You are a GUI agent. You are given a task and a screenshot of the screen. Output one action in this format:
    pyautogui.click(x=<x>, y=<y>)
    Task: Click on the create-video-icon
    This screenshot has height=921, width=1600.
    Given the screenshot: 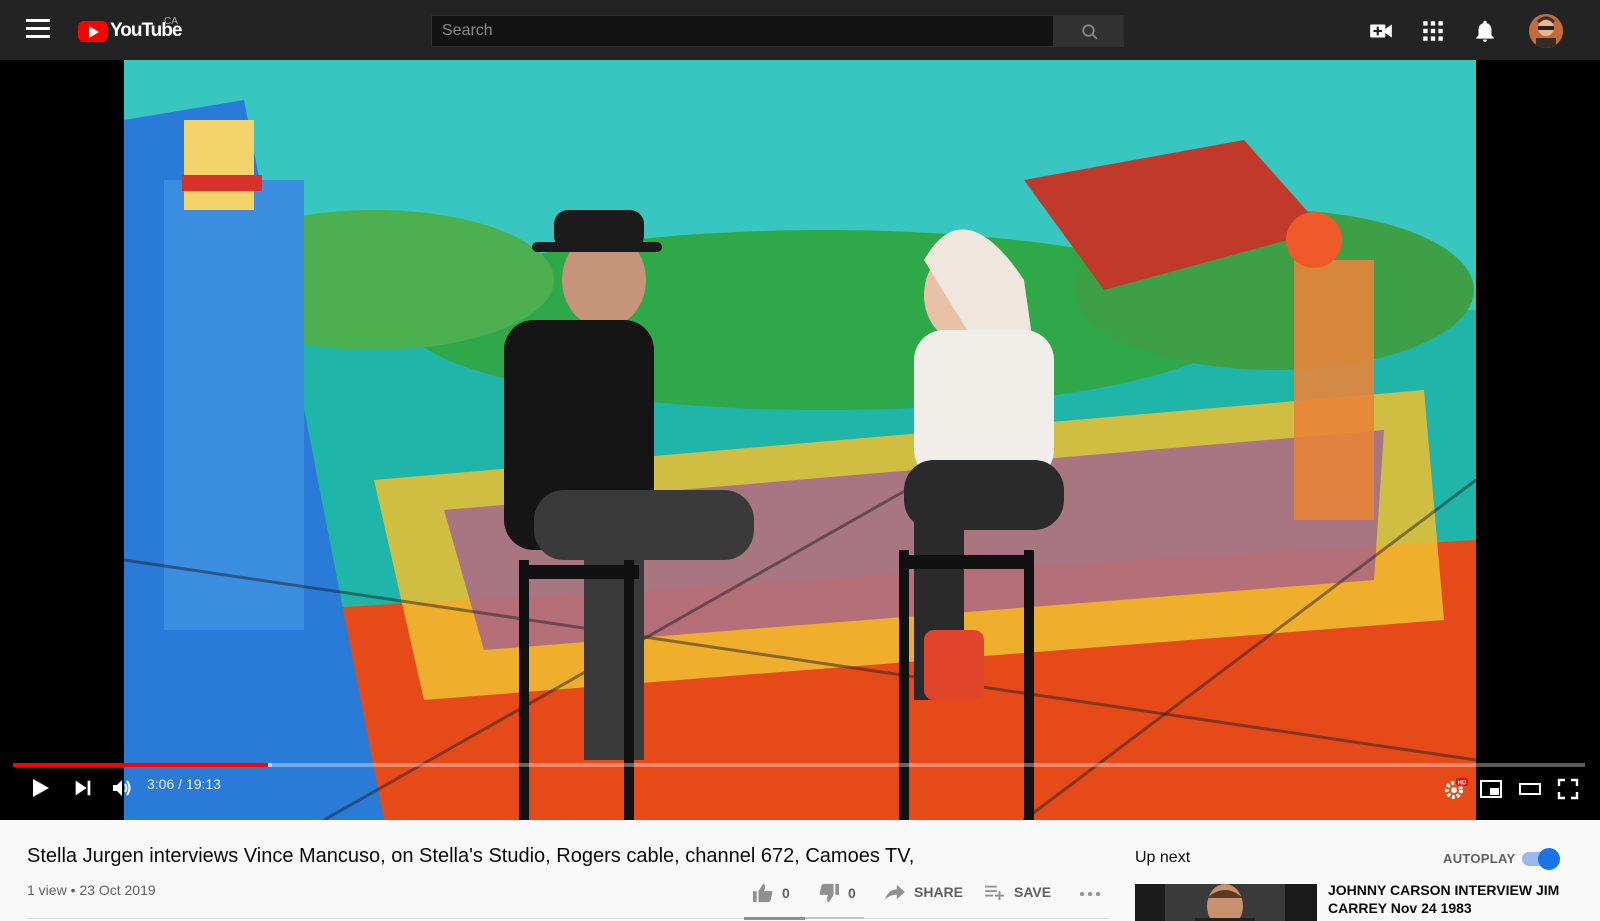 What is the action you would take?
    pyautogui.click(x=1381, y=31)
    